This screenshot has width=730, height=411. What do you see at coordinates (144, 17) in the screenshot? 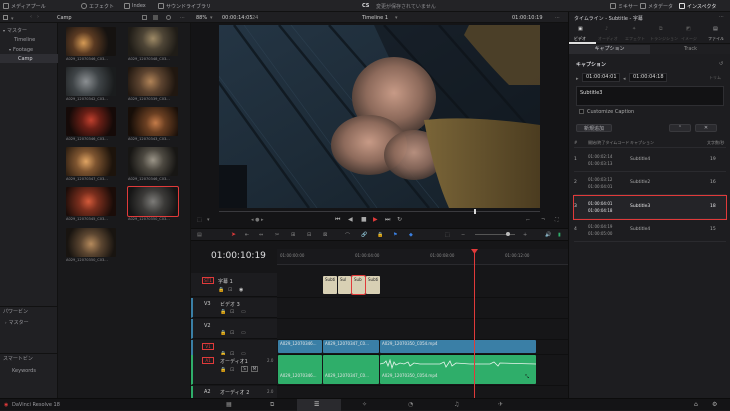
I see `list-view-icon` at bounding box center [144, 17].